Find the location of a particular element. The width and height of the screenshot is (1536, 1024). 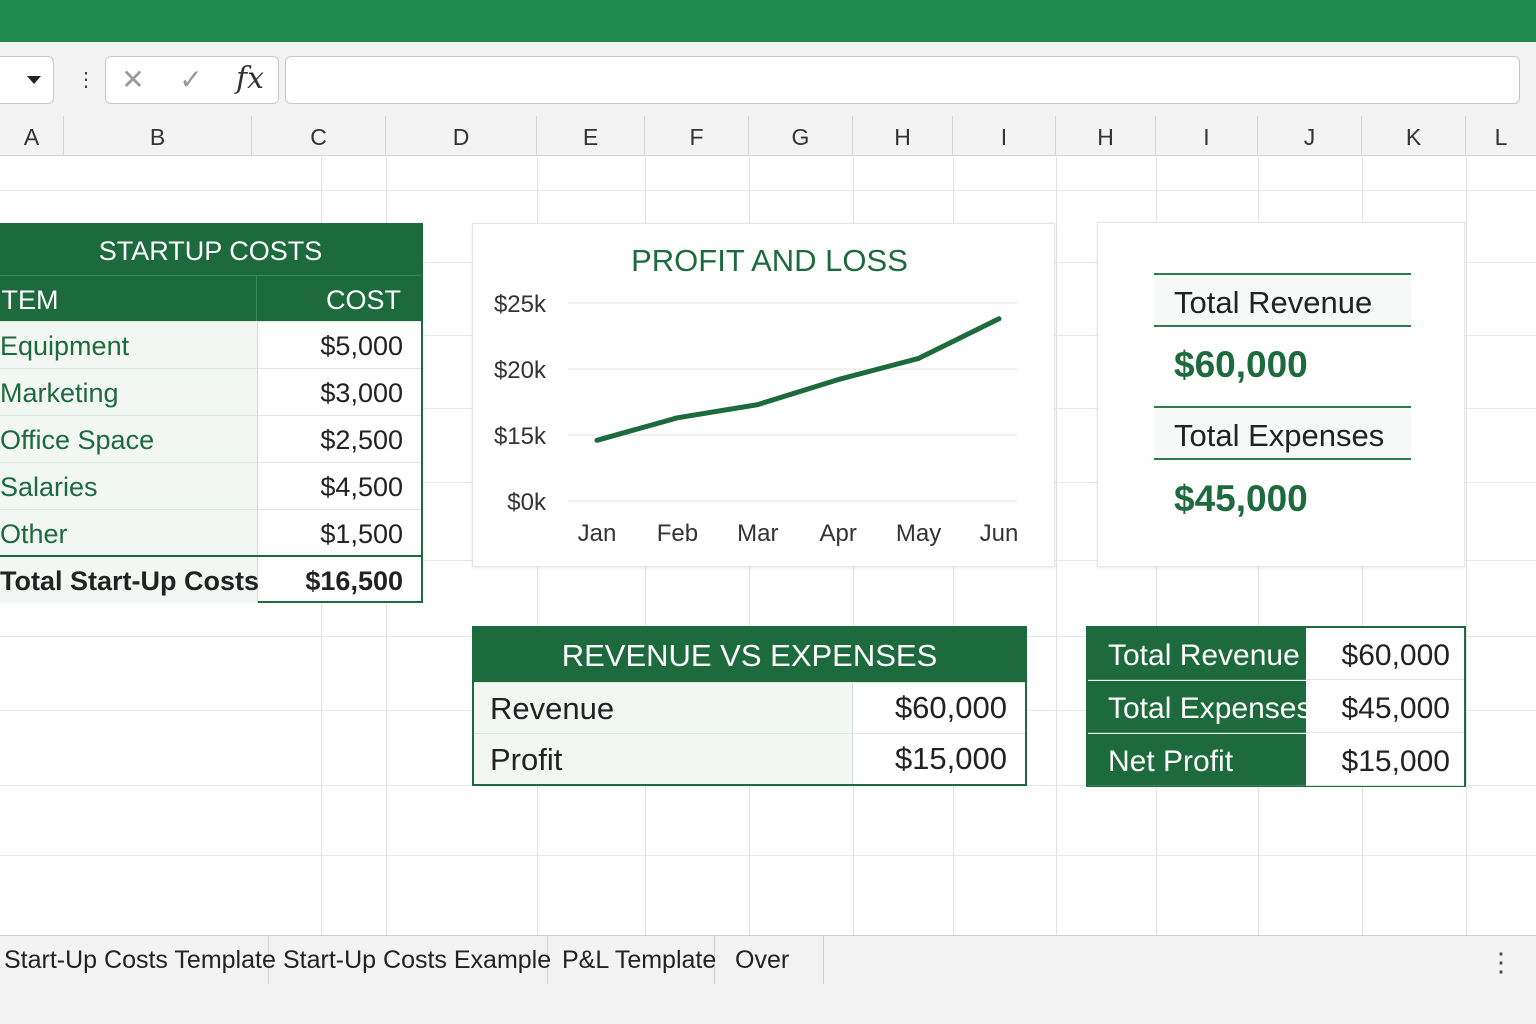

total-value-cell: $16,500 is located at coordinates (339, 580).